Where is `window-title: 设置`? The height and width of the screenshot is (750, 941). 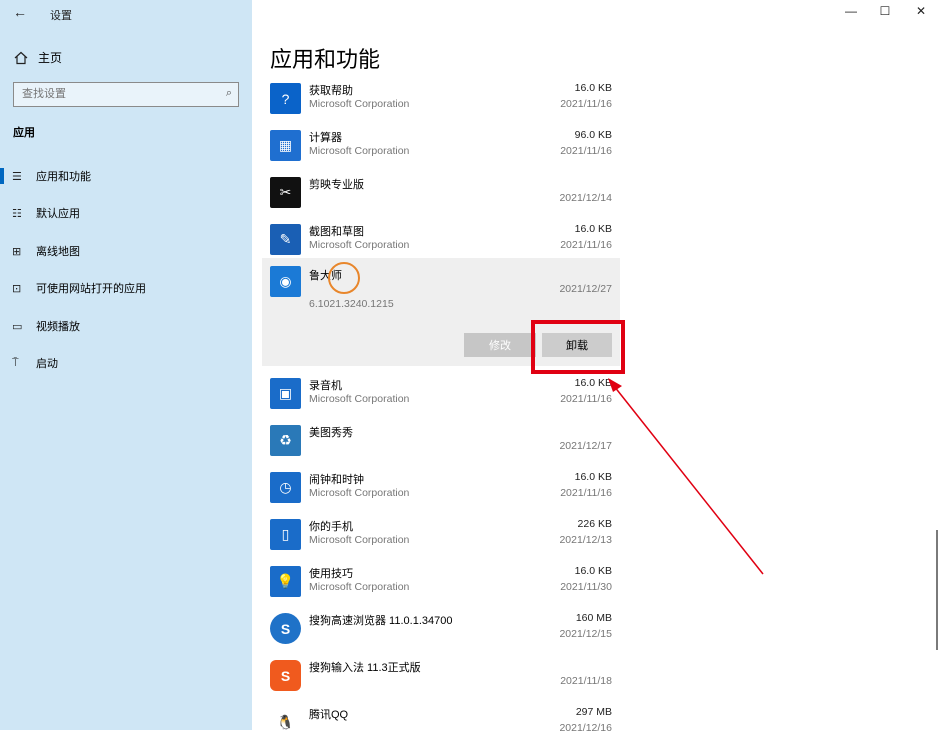
window-title: 设置 is located at coordinates (61, 16).